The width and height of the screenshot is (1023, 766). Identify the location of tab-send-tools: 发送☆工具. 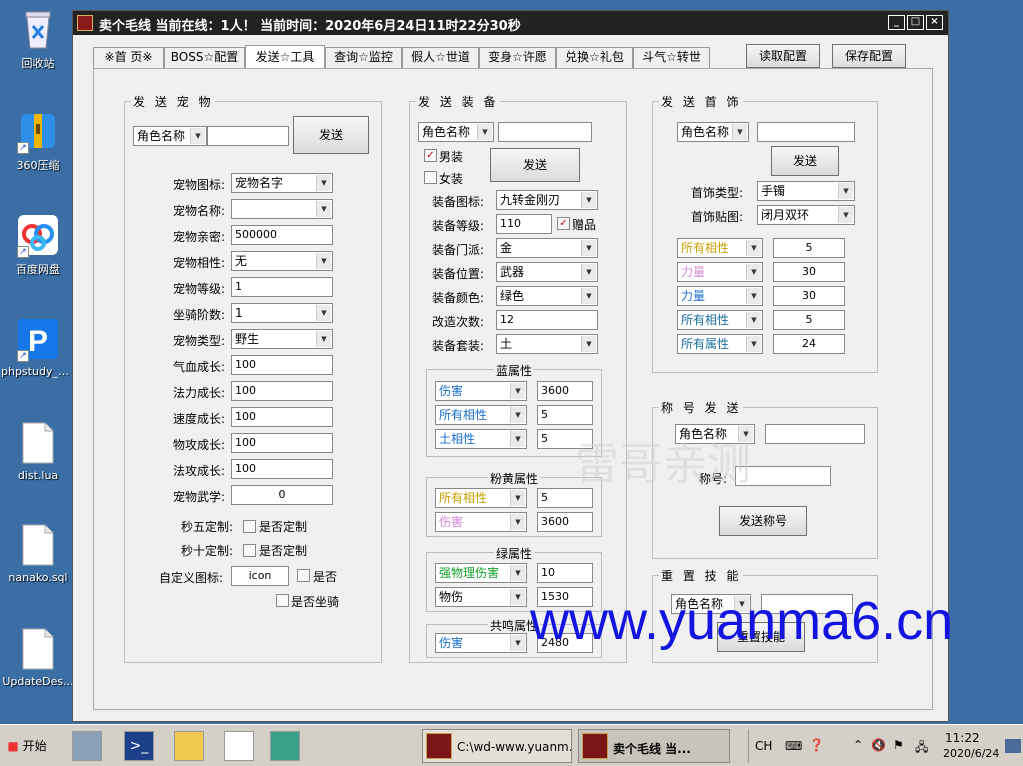
(285, 56).